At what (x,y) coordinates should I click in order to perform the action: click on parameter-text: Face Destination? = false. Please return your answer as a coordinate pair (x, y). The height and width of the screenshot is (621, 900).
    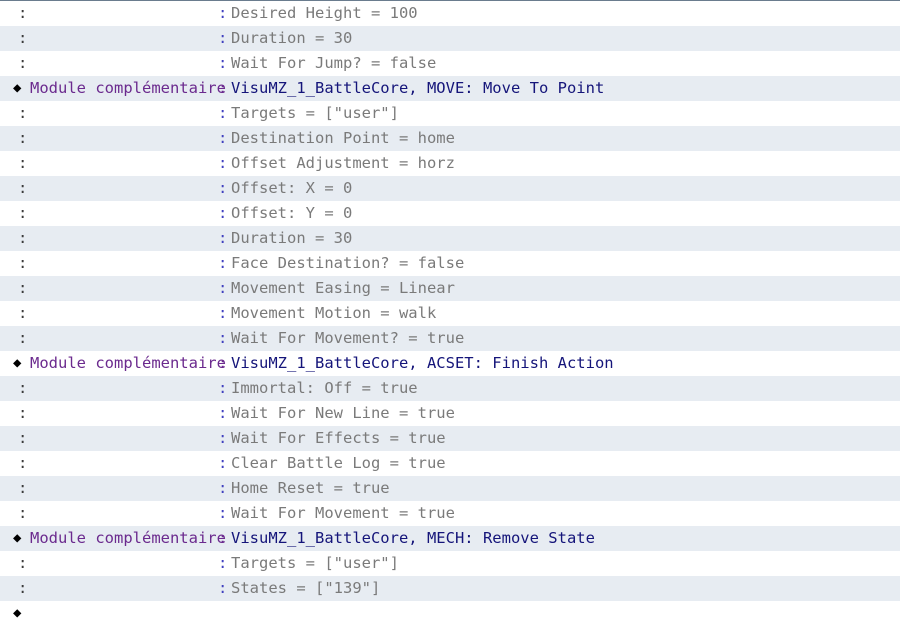
    Looking at the image, I should click on (348, 263).